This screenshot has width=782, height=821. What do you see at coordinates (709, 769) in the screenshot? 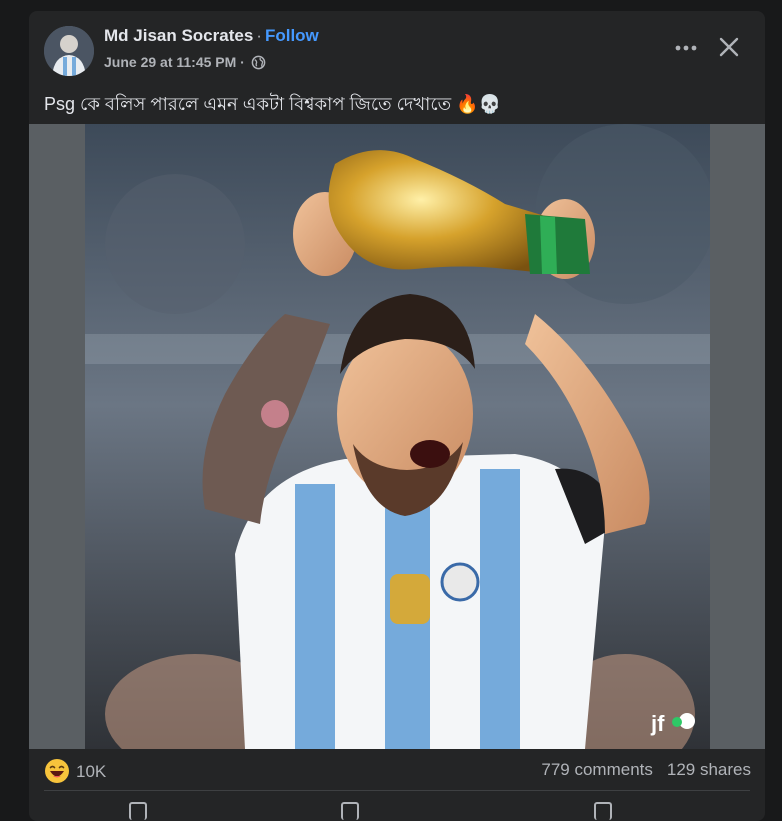
I see `shares-count: 129 shares` at bounding box center [709, 769].